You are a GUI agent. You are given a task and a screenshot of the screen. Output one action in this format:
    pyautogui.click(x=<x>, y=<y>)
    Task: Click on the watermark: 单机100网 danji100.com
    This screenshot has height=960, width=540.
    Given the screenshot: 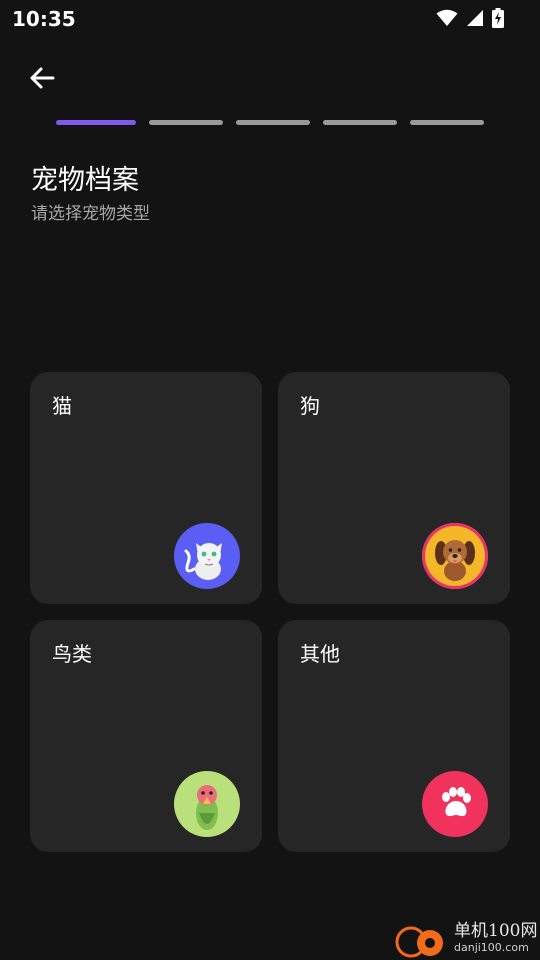 What is the action you would take?
    pyautogui.click(x=465, y=938)
    